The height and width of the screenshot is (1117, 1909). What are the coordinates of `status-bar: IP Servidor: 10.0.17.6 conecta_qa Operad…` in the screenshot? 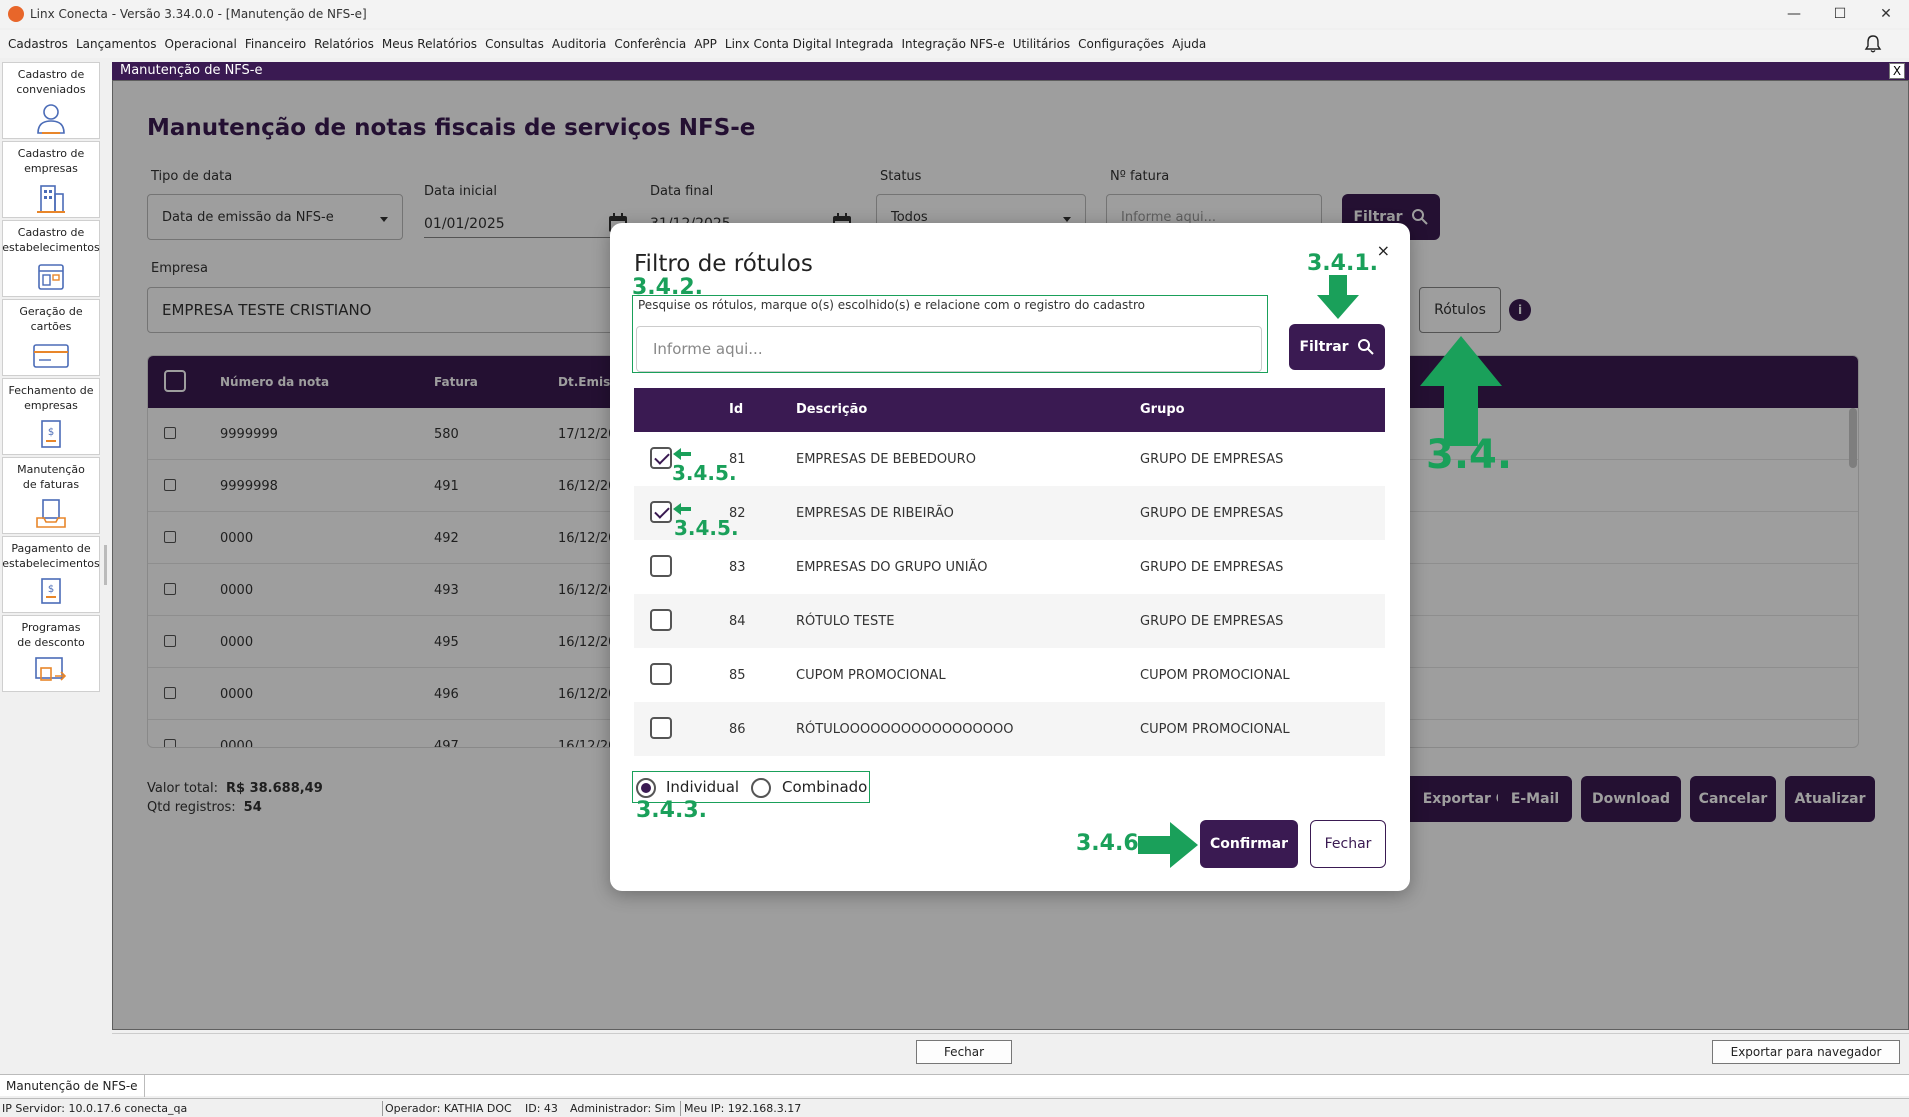 It's located at (954, 1107).